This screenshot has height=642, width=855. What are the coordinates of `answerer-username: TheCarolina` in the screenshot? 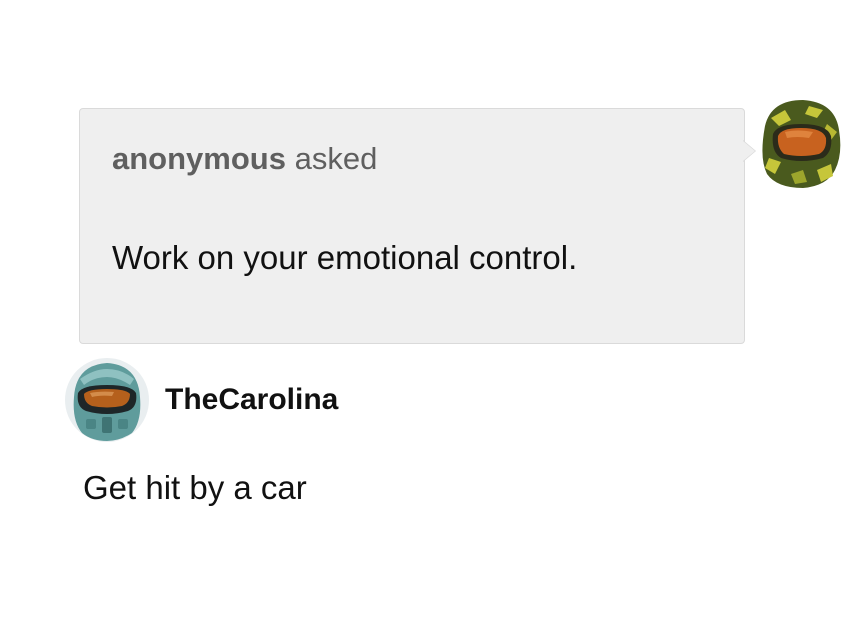 It's located at (251, 400).